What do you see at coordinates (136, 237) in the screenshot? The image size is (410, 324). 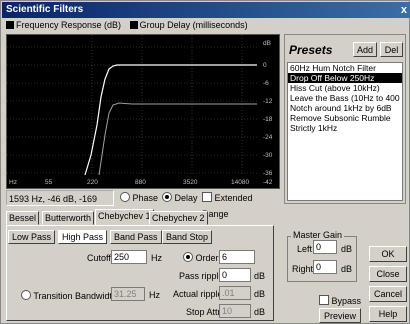 I see `band-pass-button: Band Pass` at bounding box center [136, 237].